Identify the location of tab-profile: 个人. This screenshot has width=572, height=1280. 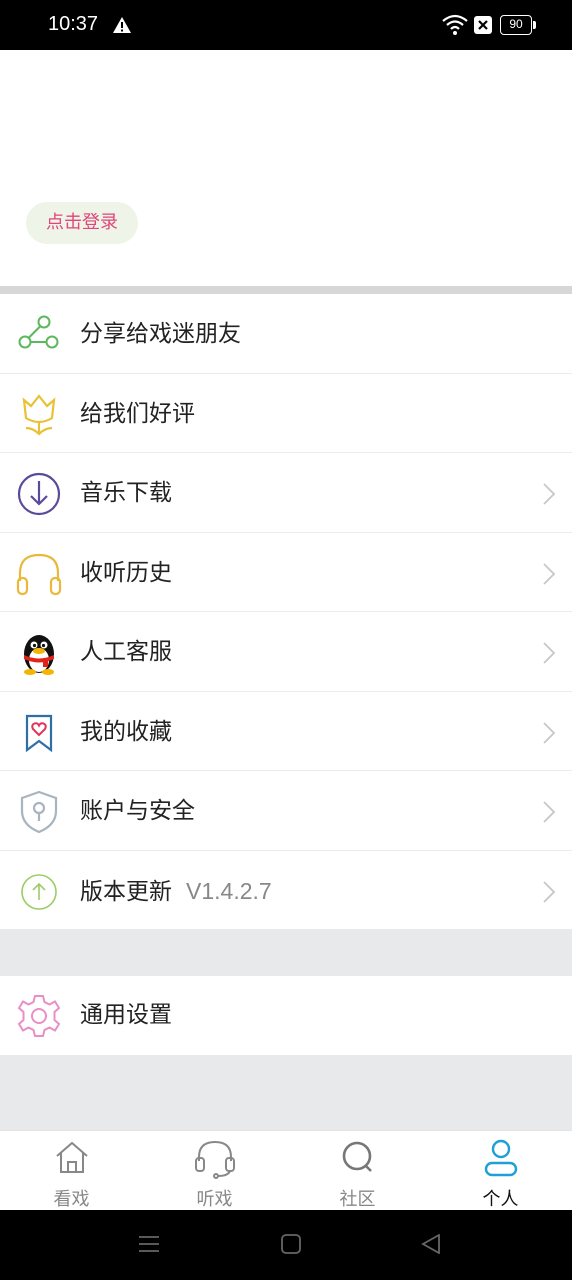
(500, 1171).